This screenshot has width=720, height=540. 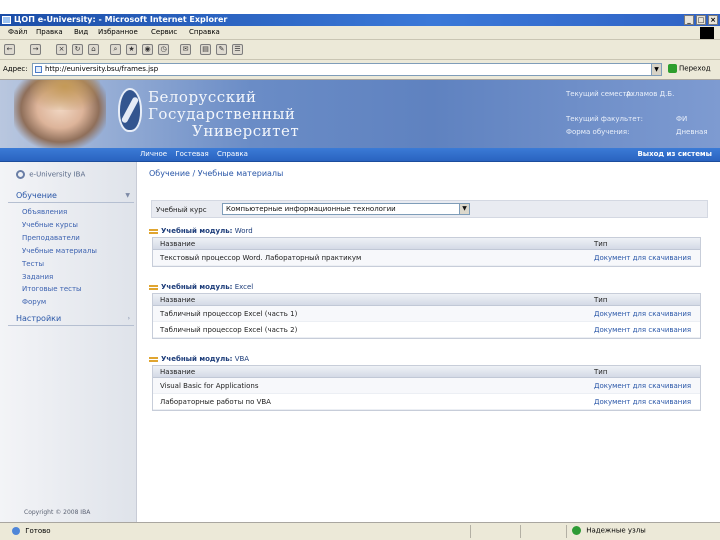 I want to click on go-button: Переход, so click(x=689, y=68).